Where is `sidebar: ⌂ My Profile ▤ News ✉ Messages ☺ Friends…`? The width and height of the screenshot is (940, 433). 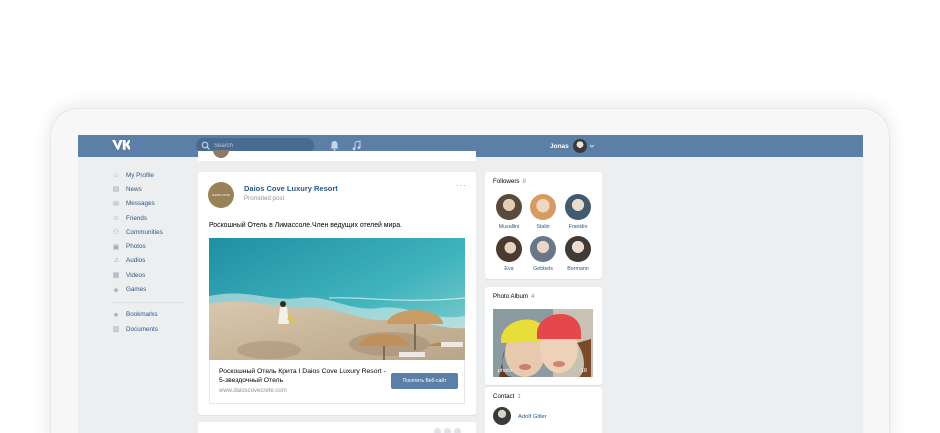
sidebar: ⌂ My Profile ▤ News ✉ Messages ☺ Friends… is located at coordinates (152, 252).